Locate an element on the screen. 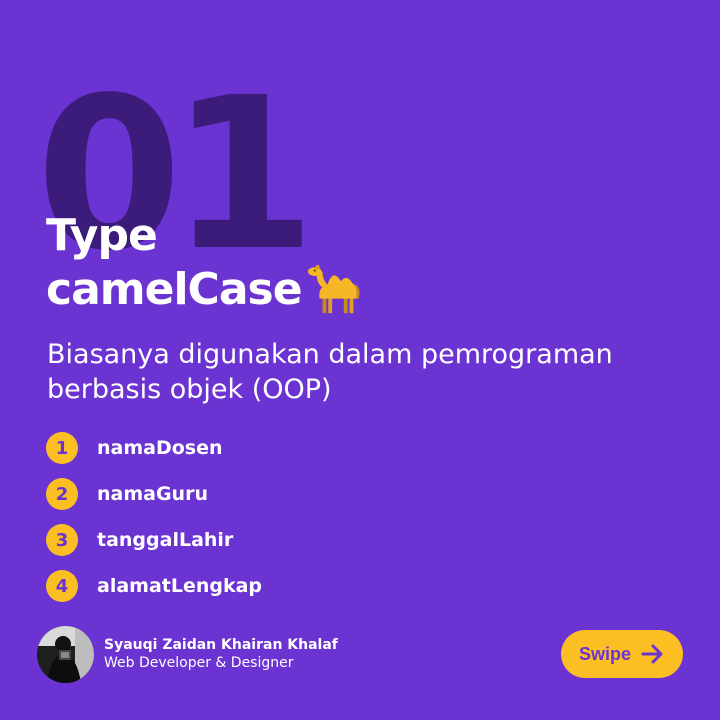  swipe-button: Swipe is located at coordinates (622, 654).